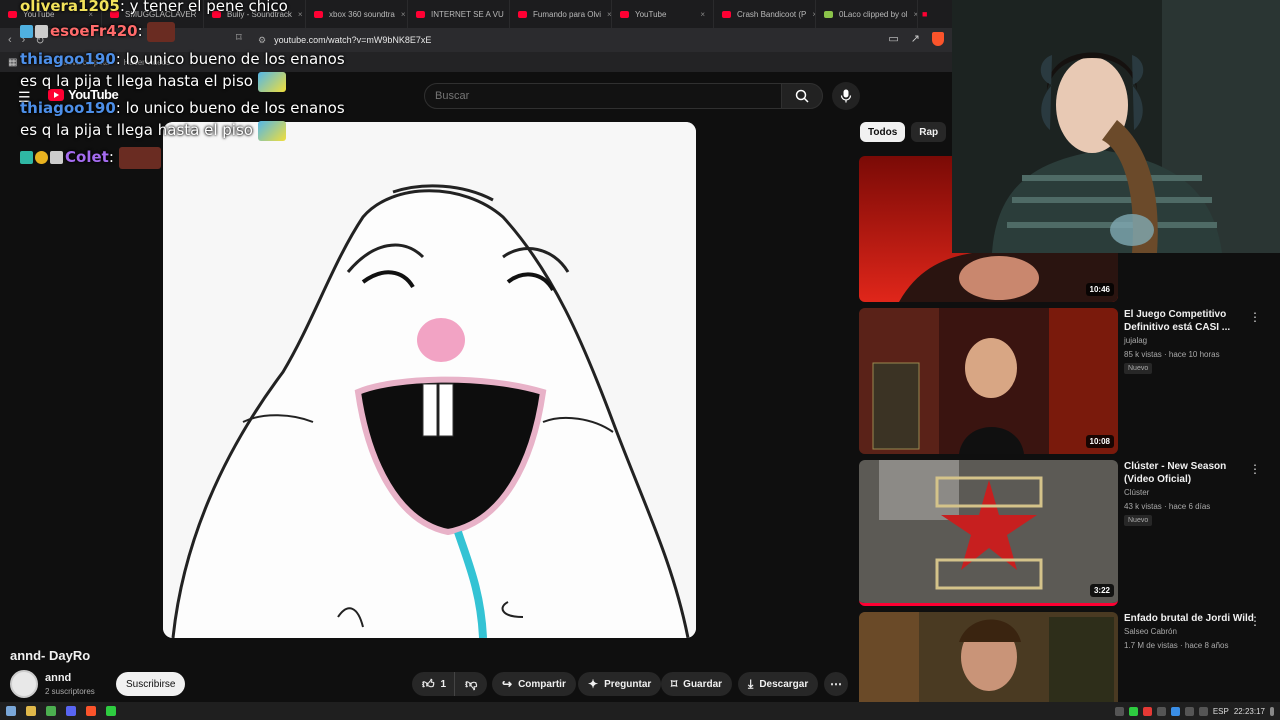 This screenshot has width=1280, height=720. Describe the element at coordinates (1203, 711) in the screenshot. I see `volume-icon` at that location.